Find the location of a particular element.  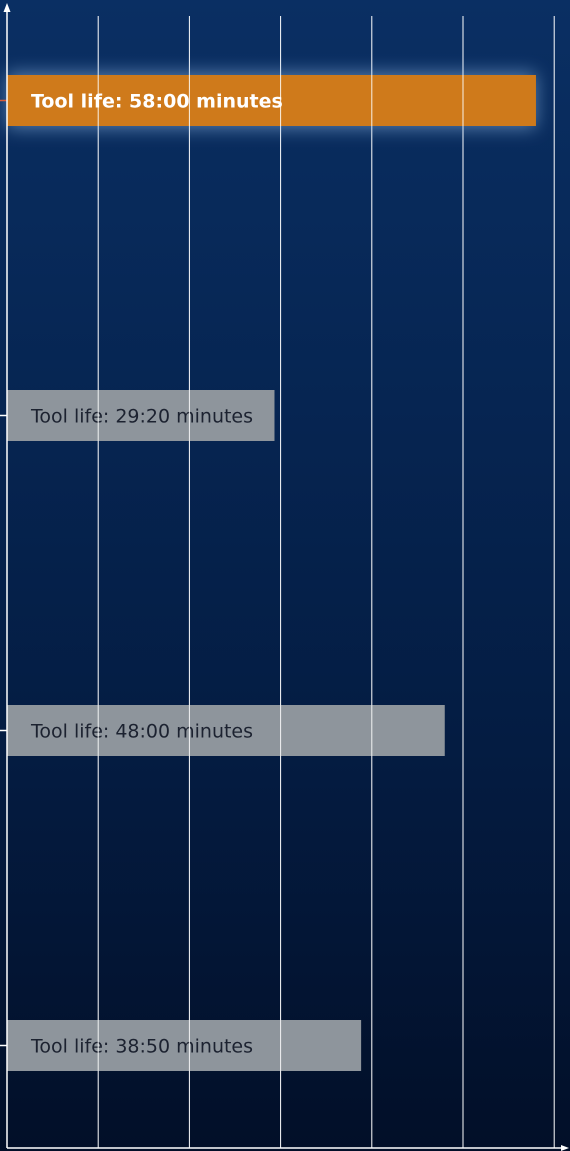

bar-label: Tool life: 58:00 minutes is located at coordinates (157, 102).